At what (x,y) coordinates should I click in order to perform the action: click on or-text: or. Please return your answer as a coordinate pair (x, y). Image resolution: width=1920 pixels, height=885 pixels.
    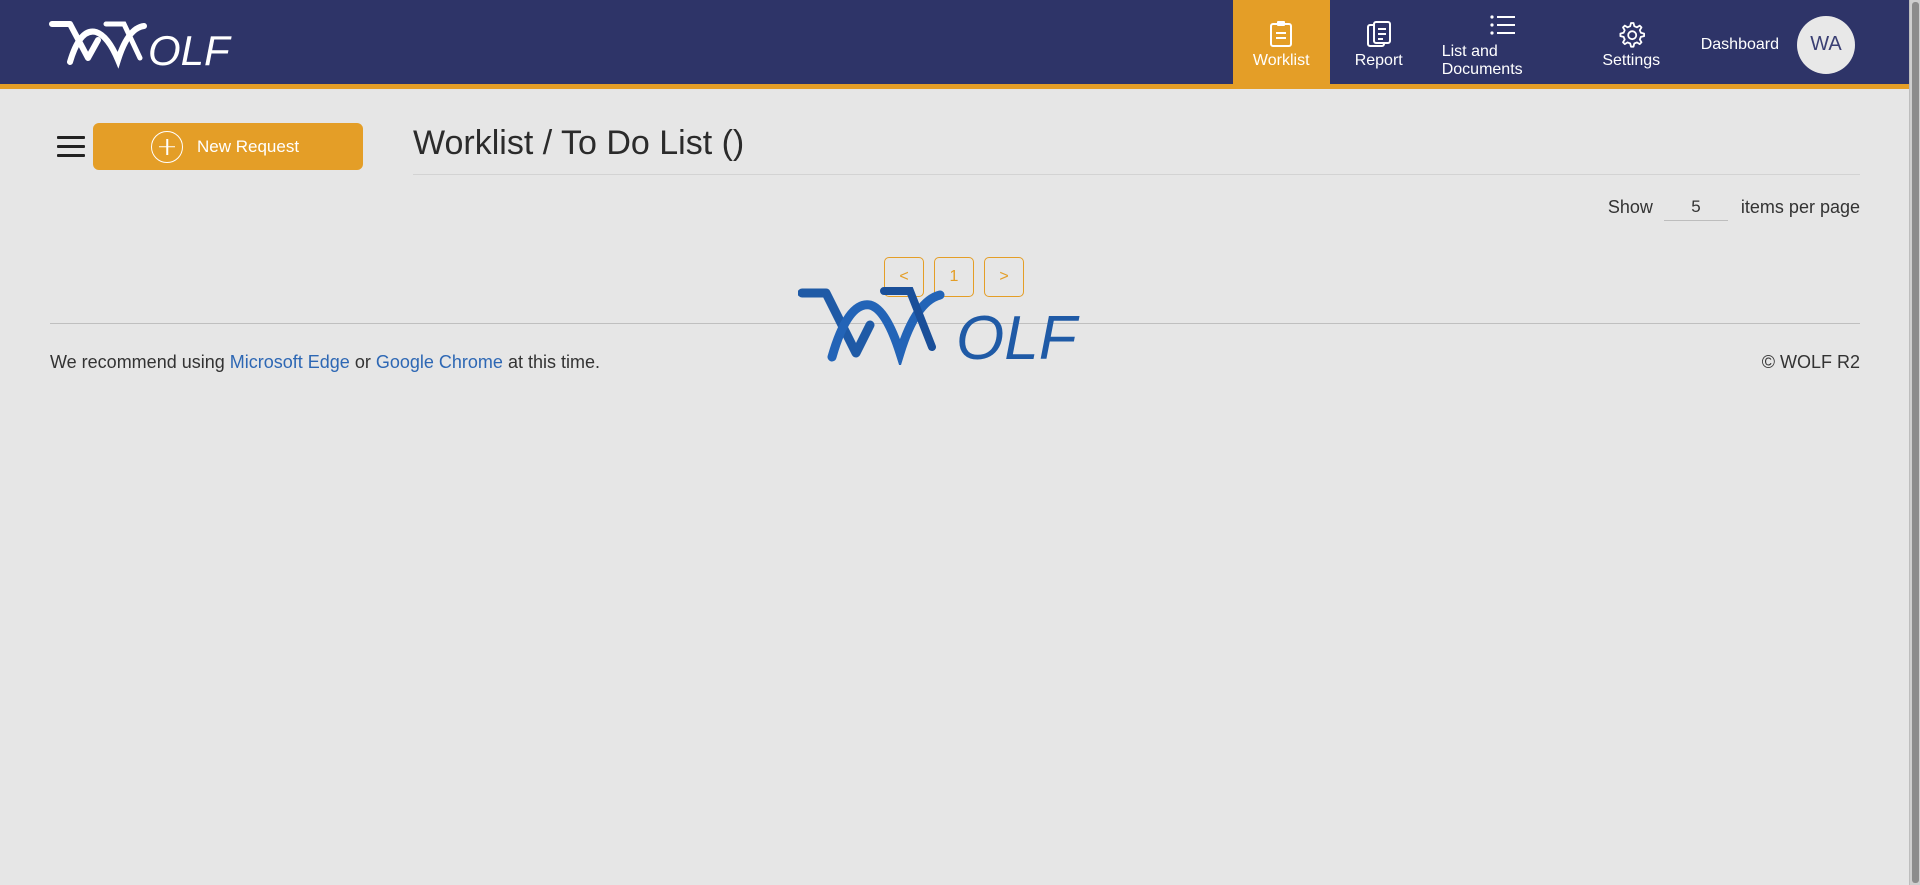
    Looking at the image, I should click on (362, 362).